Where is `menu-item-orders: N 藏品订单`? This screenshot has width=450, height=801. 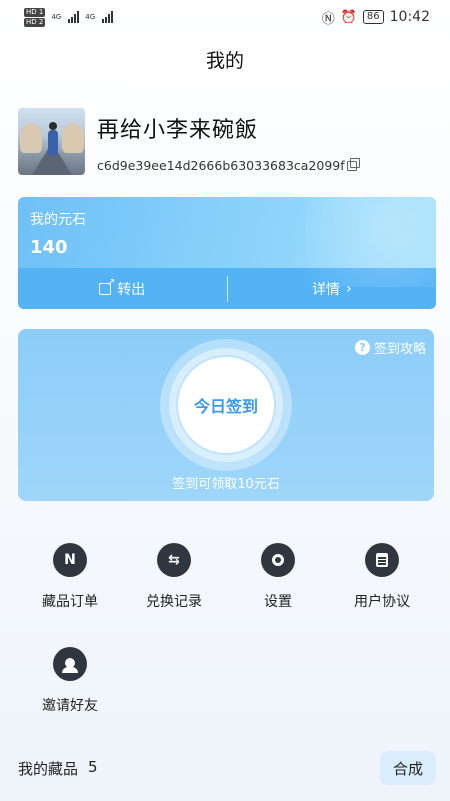
menu-item-orders: N 藏品订单 is located at coordinates (70, 577).